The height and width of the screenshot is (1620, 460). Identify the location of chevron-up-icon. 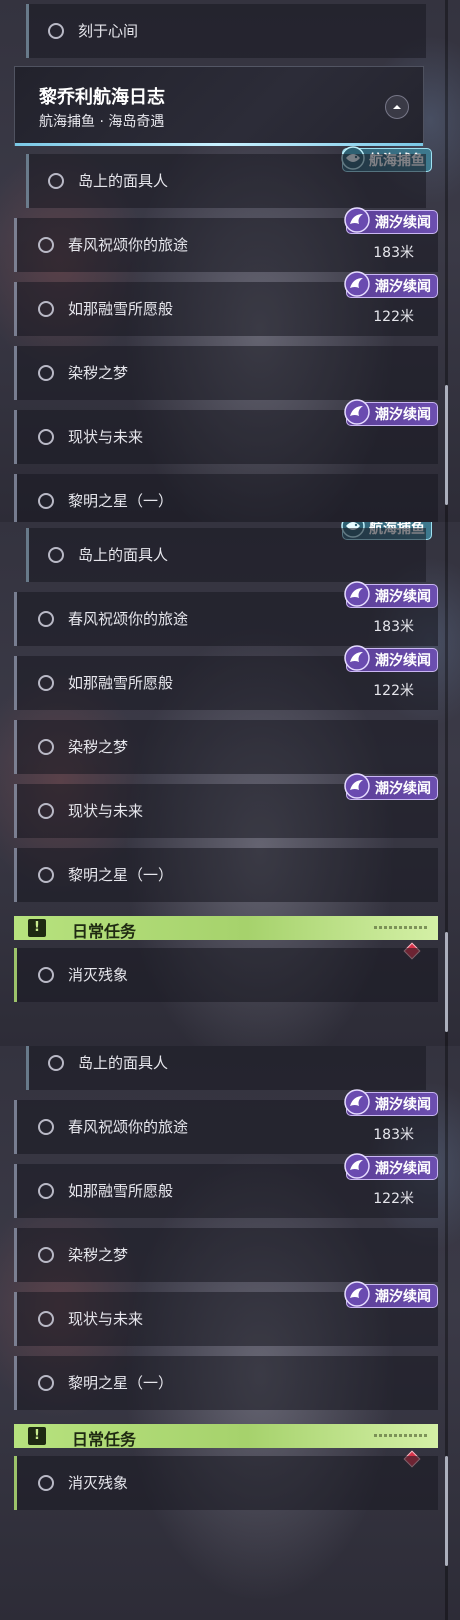
(397, 107).